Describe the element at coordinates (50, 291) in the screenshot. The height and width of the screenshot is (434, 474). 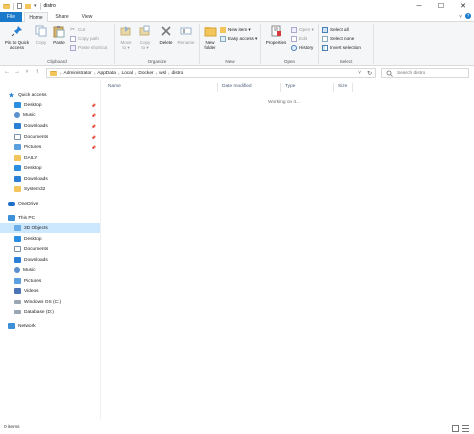
I see `sidebar-item-pc-videos: Videos` at that location.